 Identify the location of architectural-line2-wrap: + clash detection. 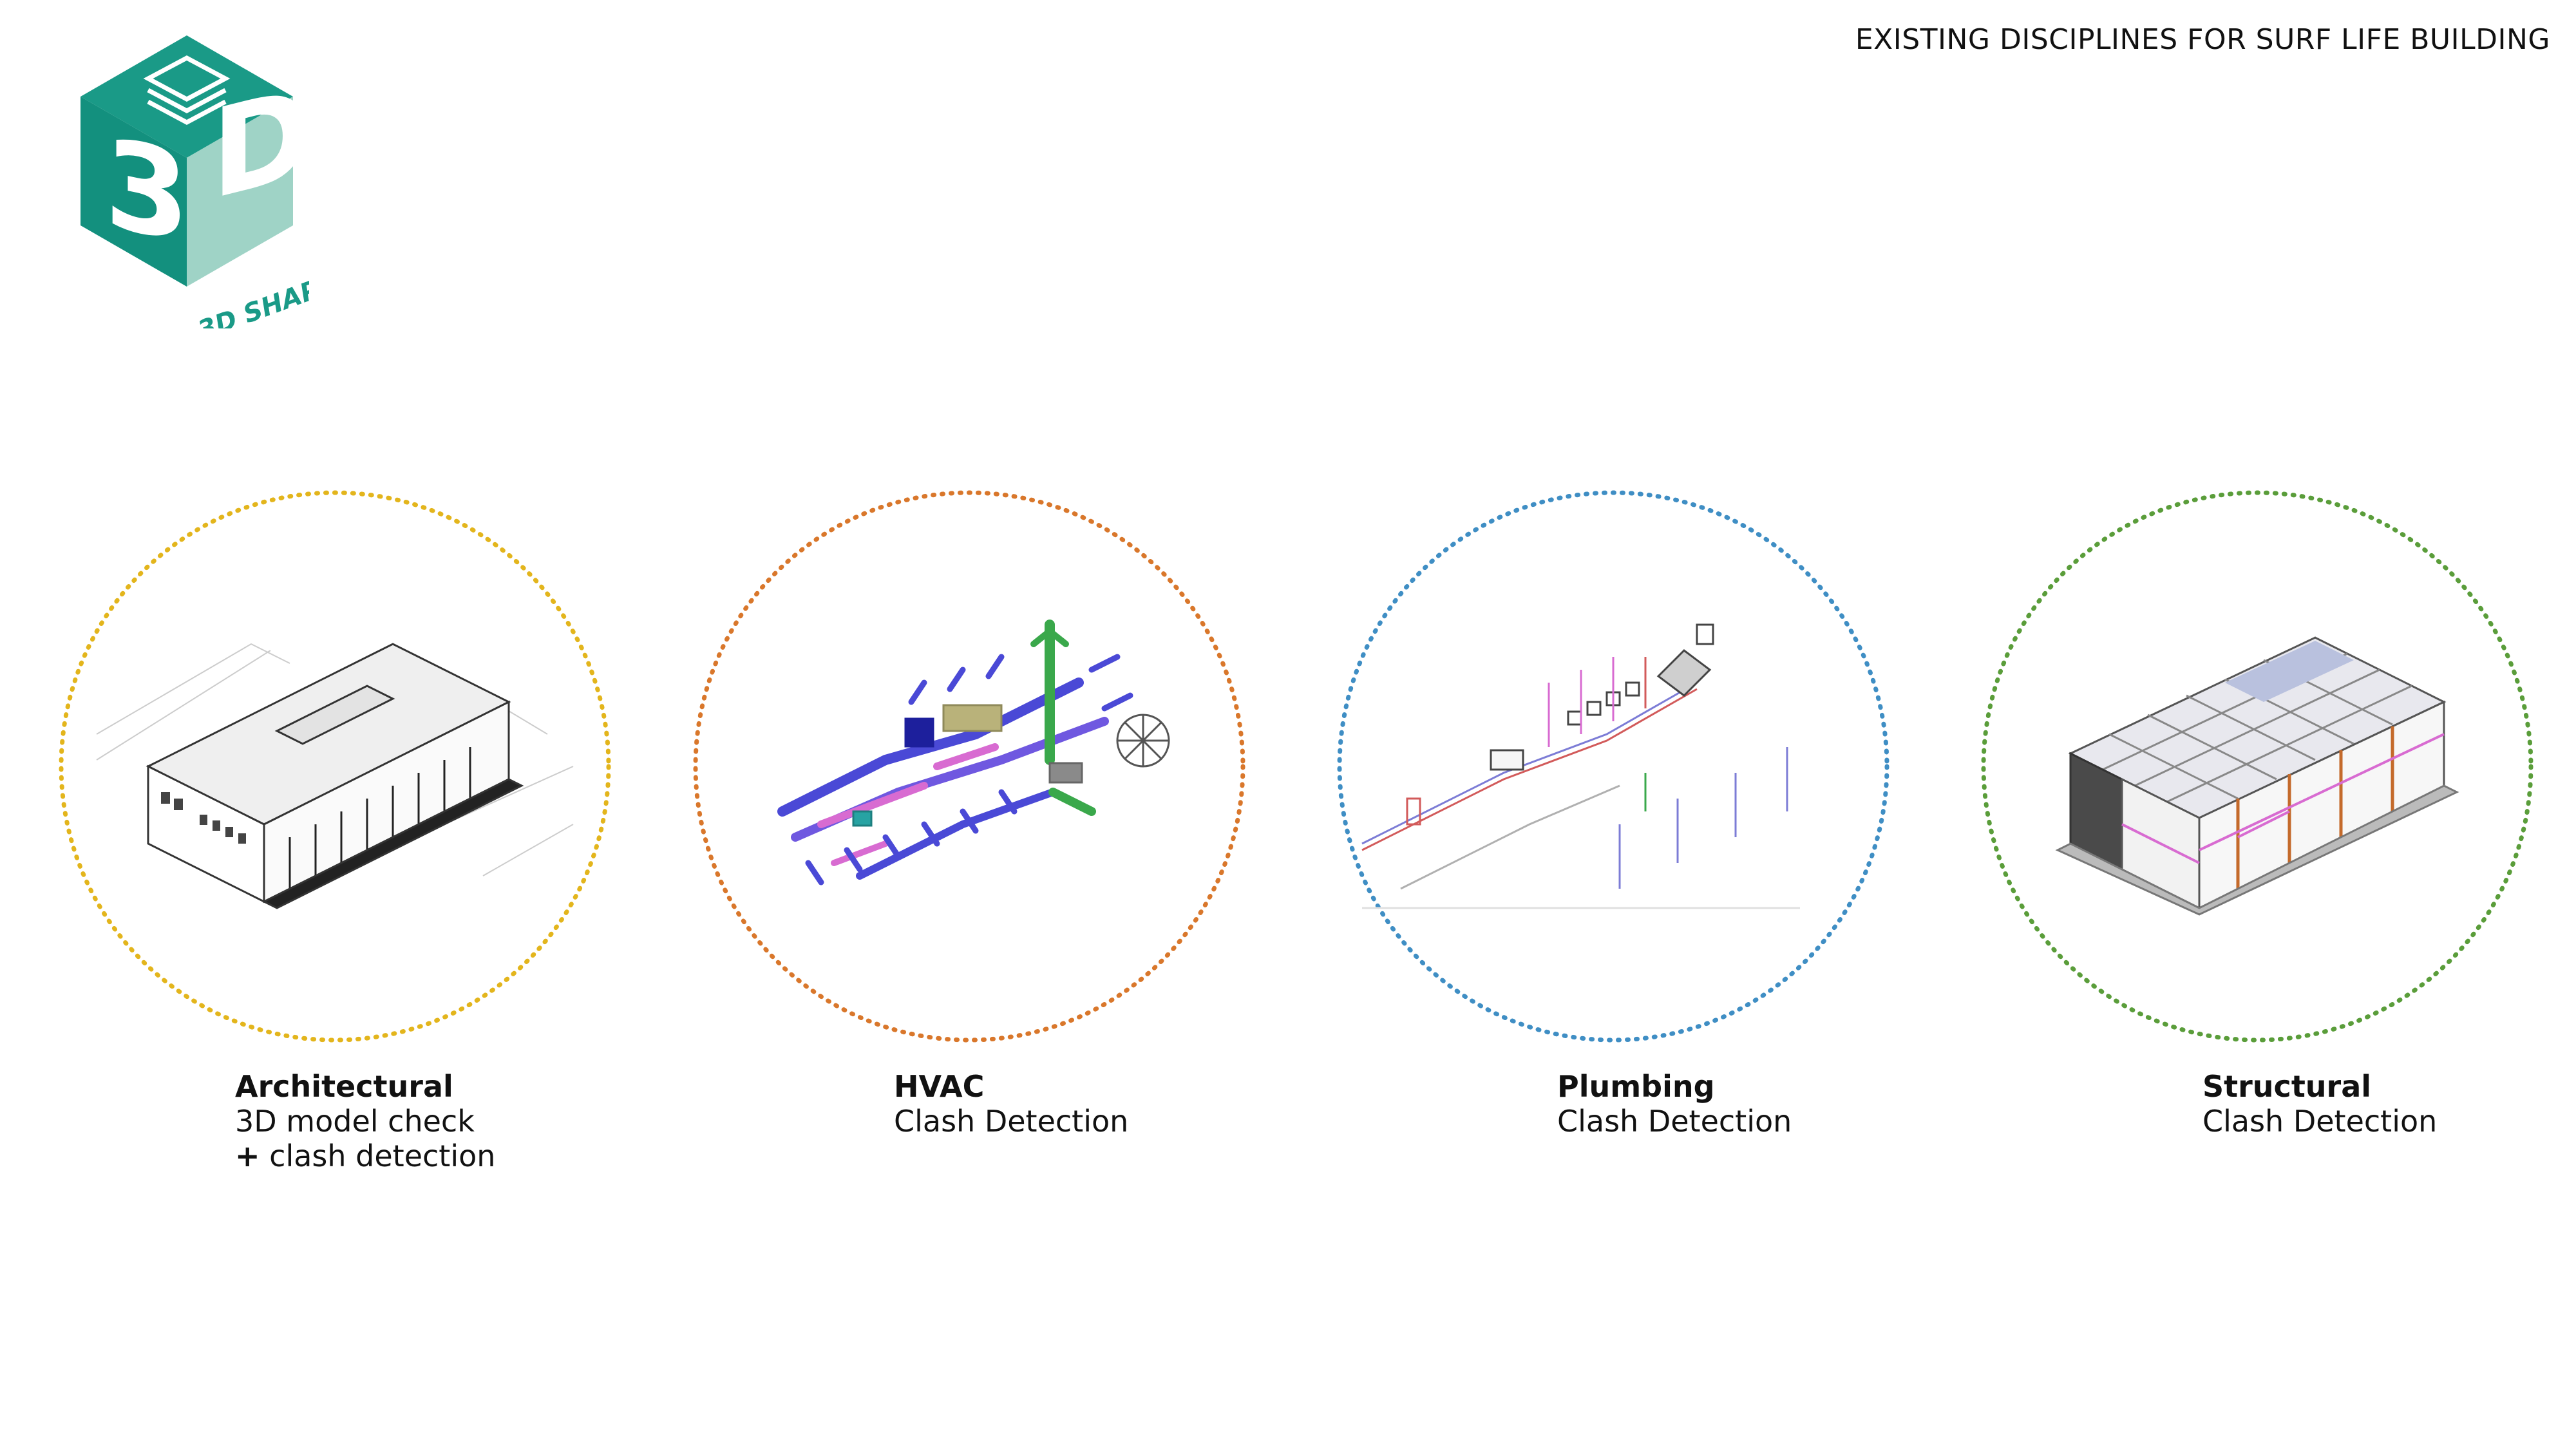
(365, 1156).